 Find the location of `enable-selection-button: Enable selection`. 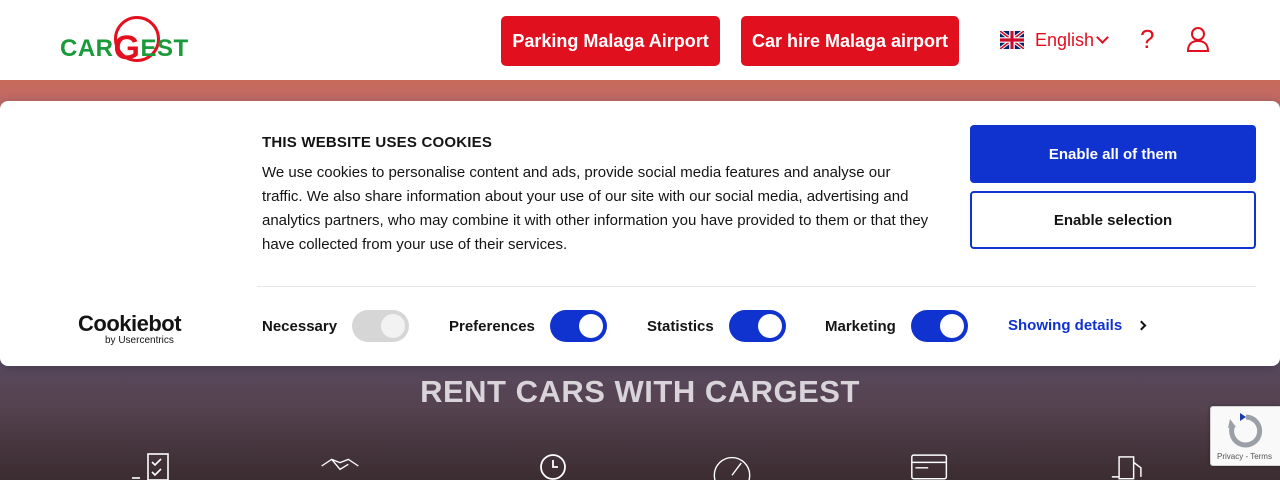

enable-selection-button: Enable selection is located at coordinates (1113, 220).